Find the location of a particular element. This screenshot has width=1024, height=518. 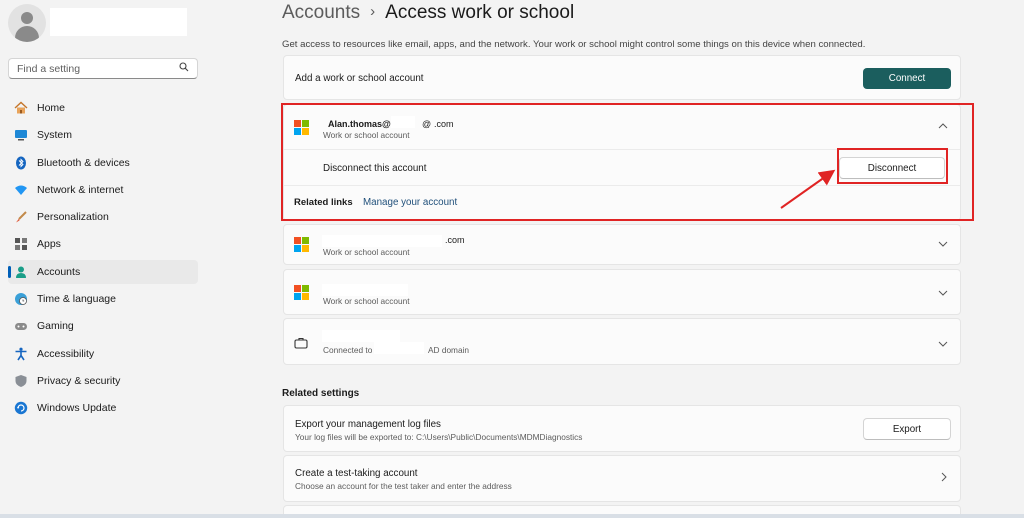

bottom-edge is located at coordinates (512, 516).